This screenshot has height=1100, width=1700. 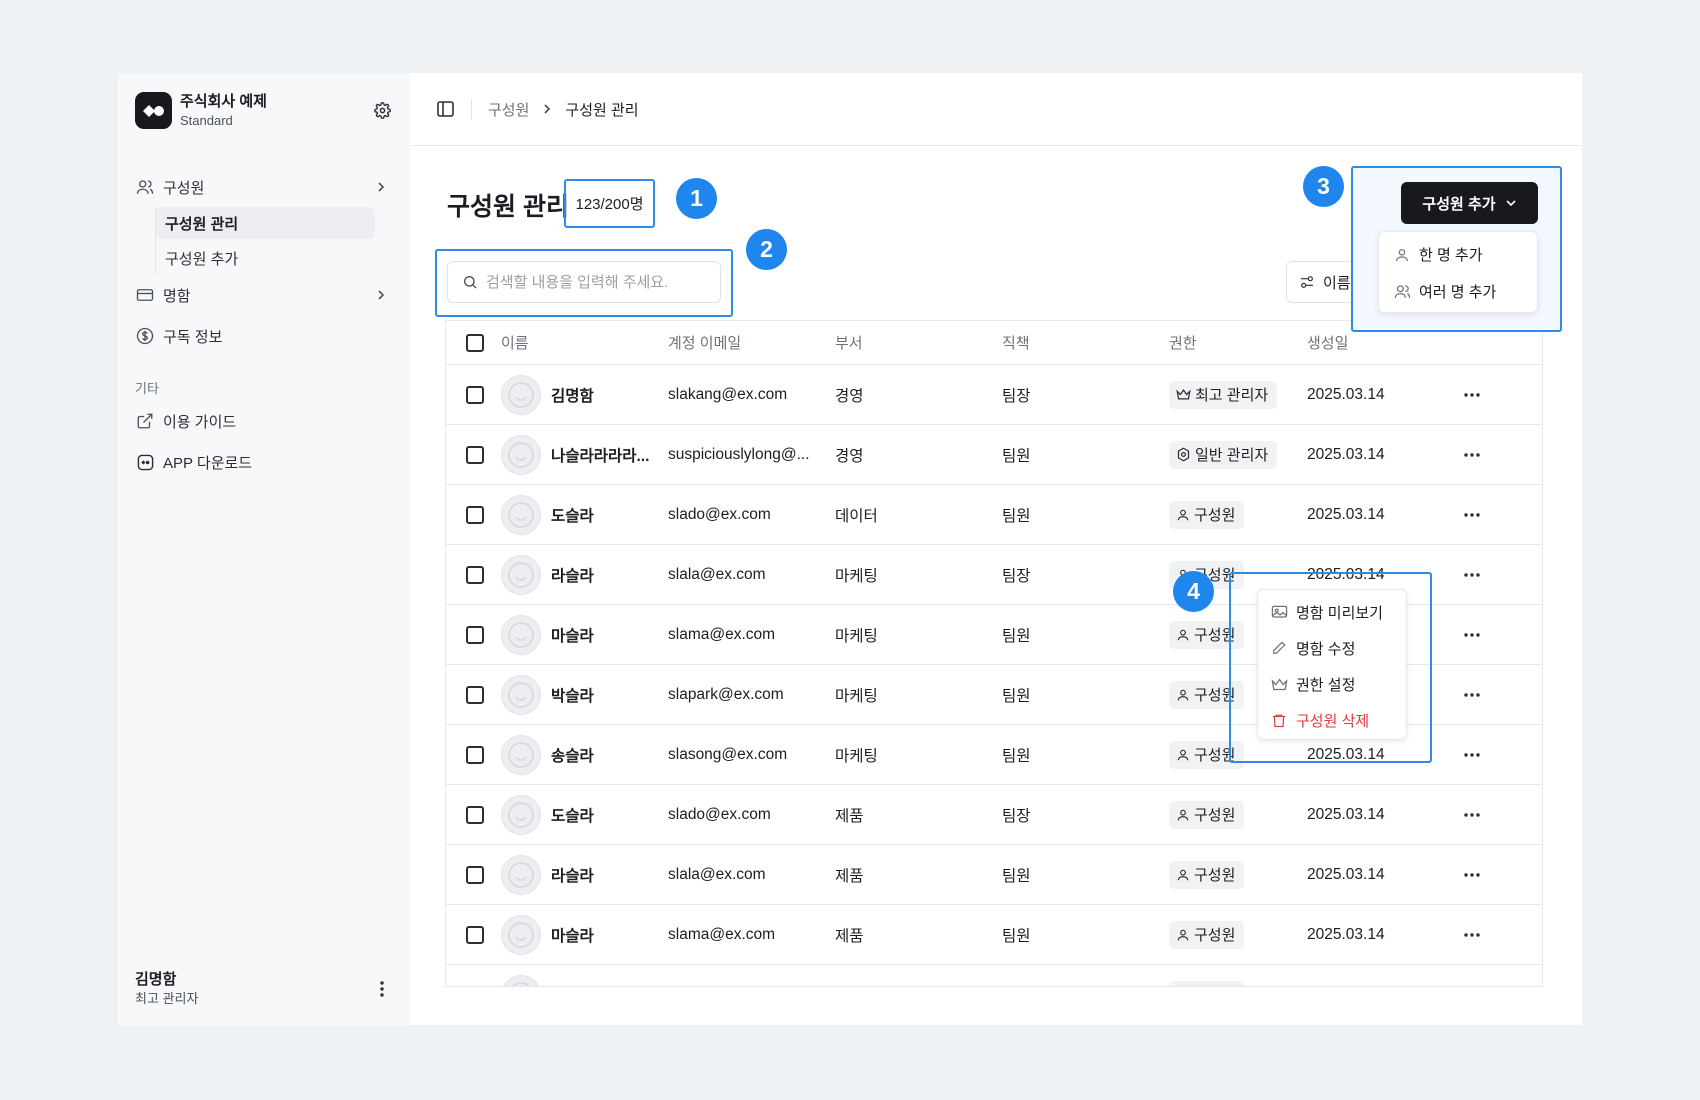 What do you see at coordinates (1238, 342) in the screenshot?
I see `column-header-role: 권한` at bounding box center [1238, 342].